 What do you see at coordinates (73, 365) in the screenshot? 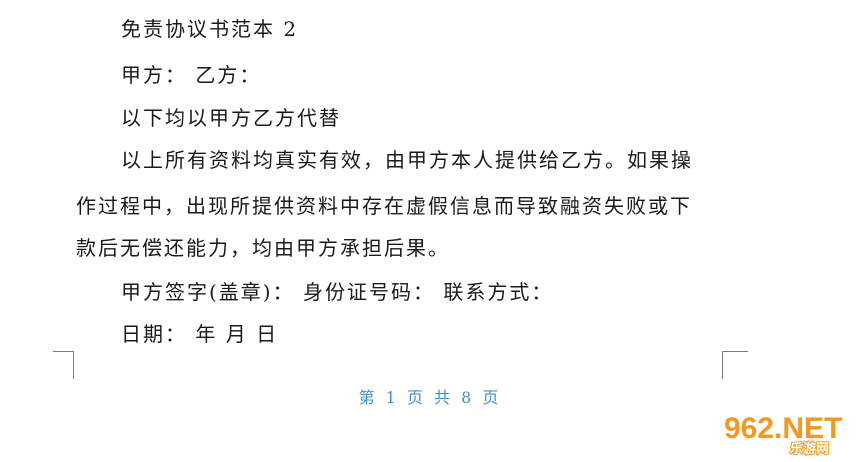
I see `crop-mark-left-vertical` at bounding box center [73, 365].